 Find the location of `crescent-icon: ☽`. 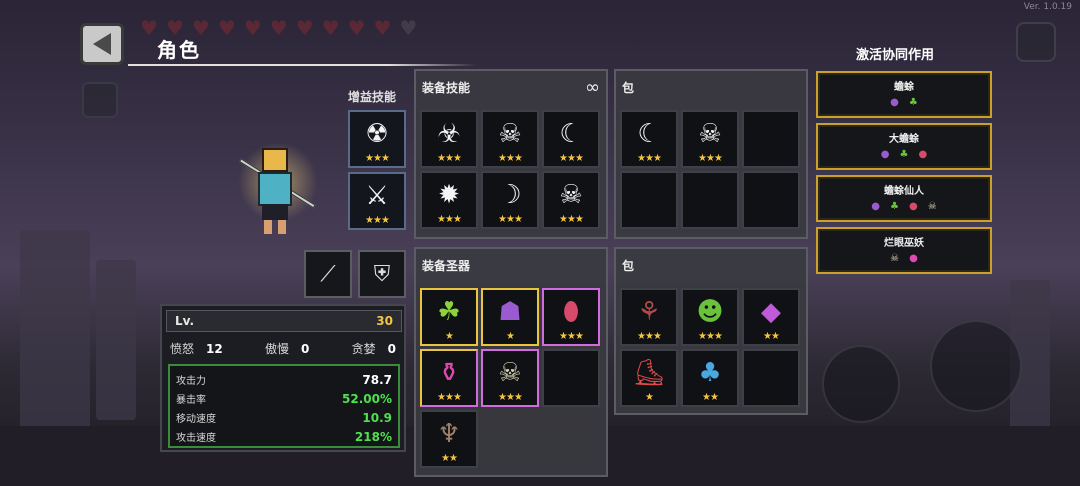

crescent-icon: ☽ is located at coordinates (510, 195).